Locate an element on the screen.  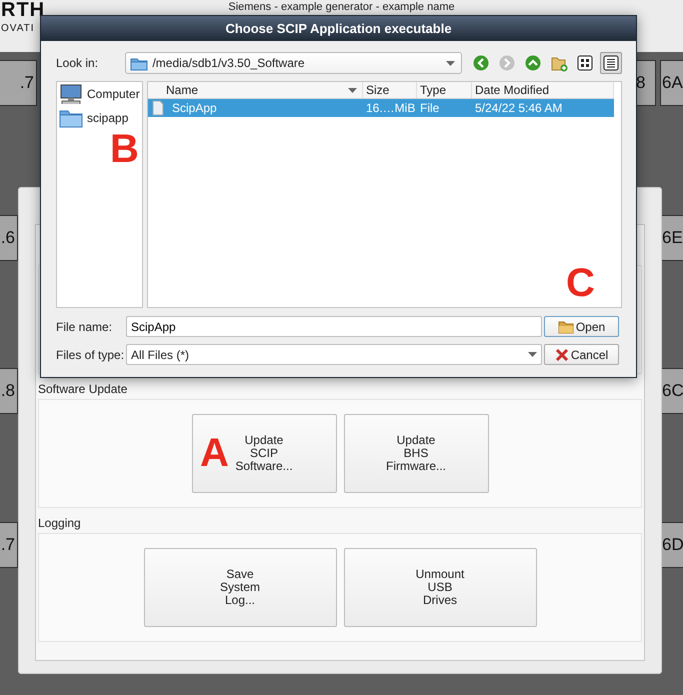
tile: .8 is located at coordinates (9, 391).